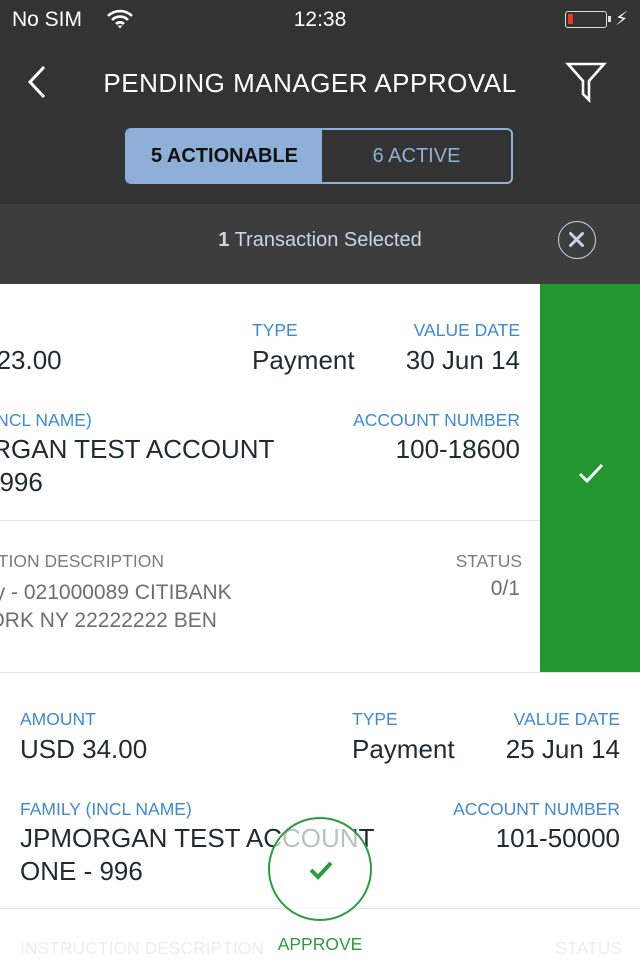 This screenshot has width=640, height=961. I want to click on segmented-control: 5 ACTIONABLE 6 ACTIVE, so click(319, 156).